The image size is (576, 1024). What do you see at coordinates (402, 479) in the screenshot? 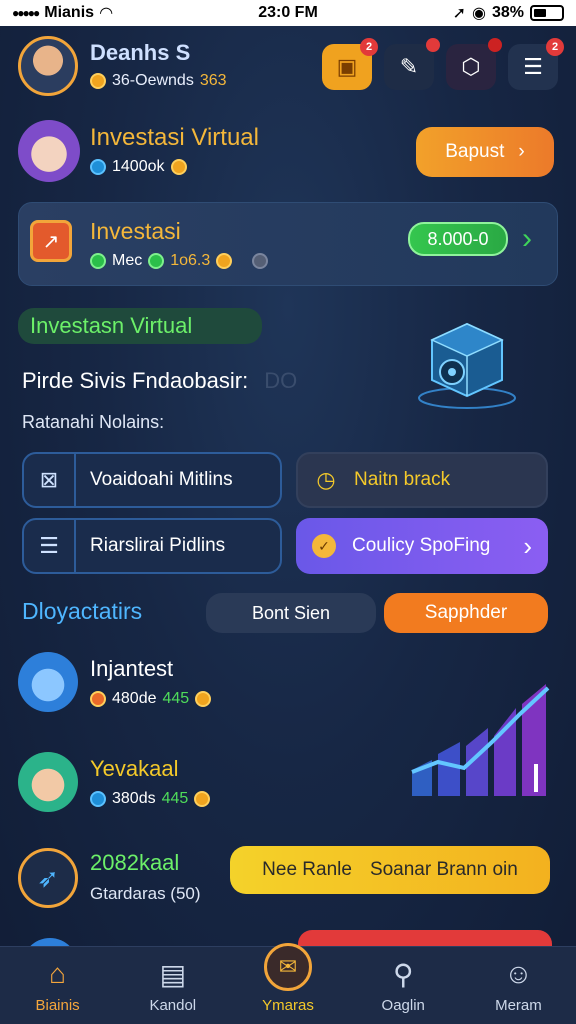
I see `tile-naitn-label: Naitn brack` at bounding box center [402, 479].